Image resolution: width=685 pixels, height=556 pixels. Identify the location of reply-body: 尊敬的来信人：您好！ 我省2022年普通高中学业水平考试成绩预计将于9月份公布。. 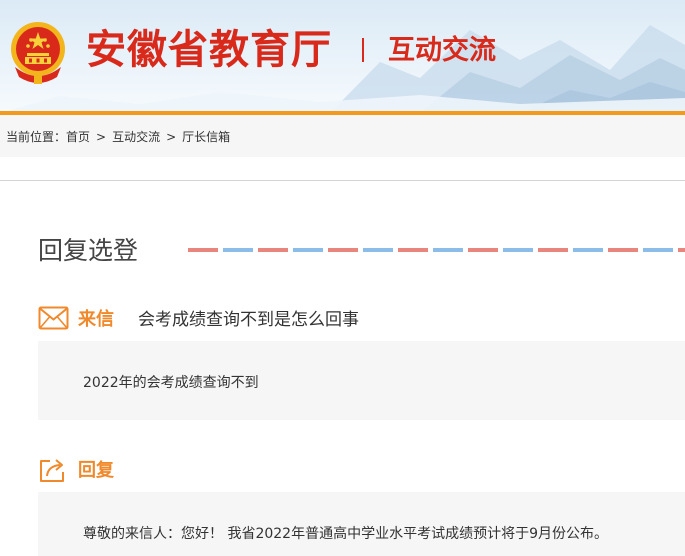
(345, 534).